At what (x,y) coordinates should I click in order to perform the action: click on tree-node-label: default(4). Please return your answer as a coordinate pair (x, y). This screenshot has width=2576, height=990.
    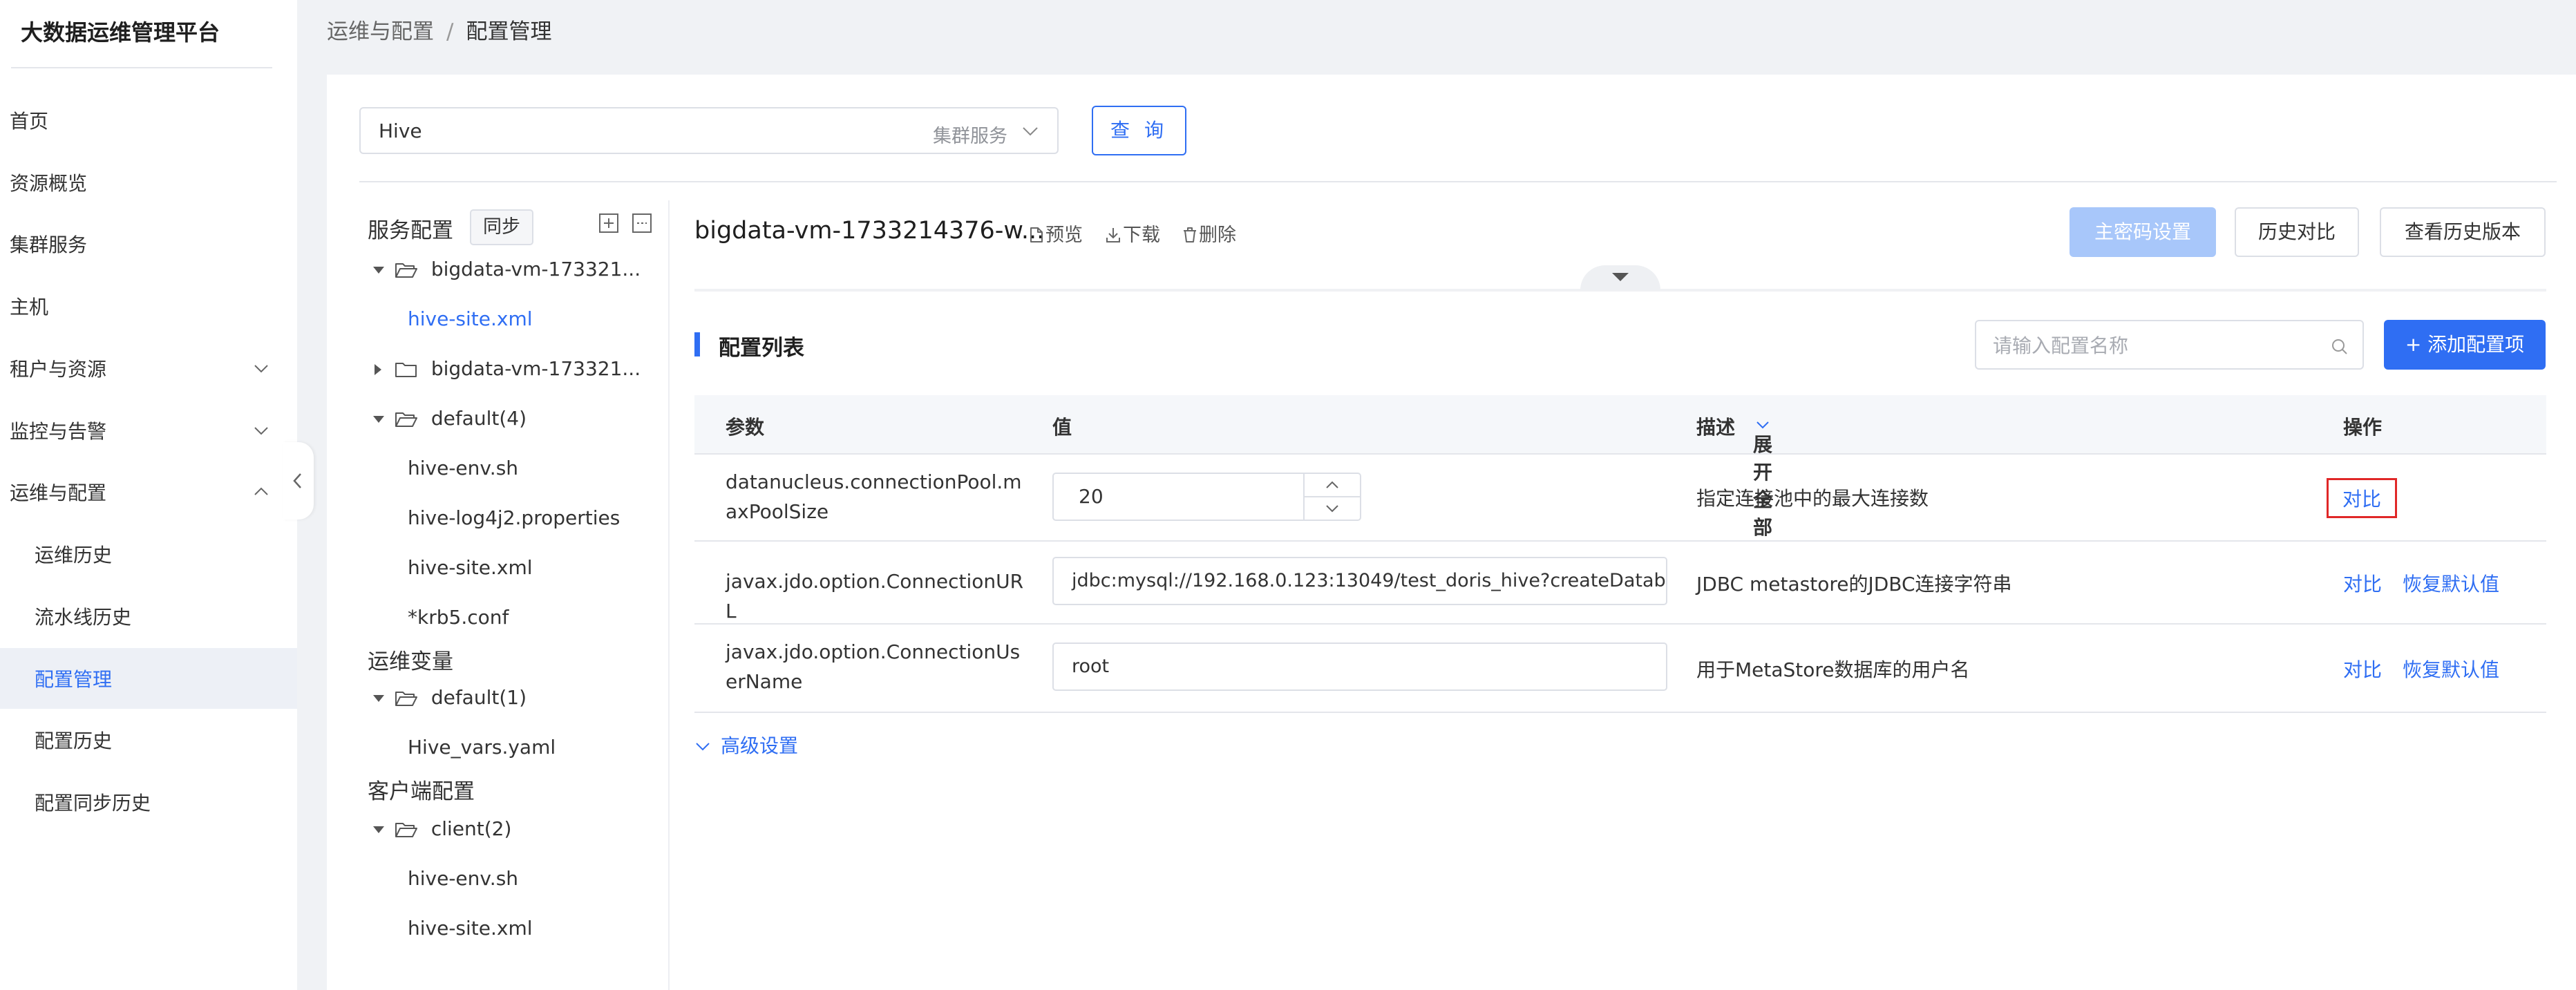
    Looking at the image, I should click on (478, 419).